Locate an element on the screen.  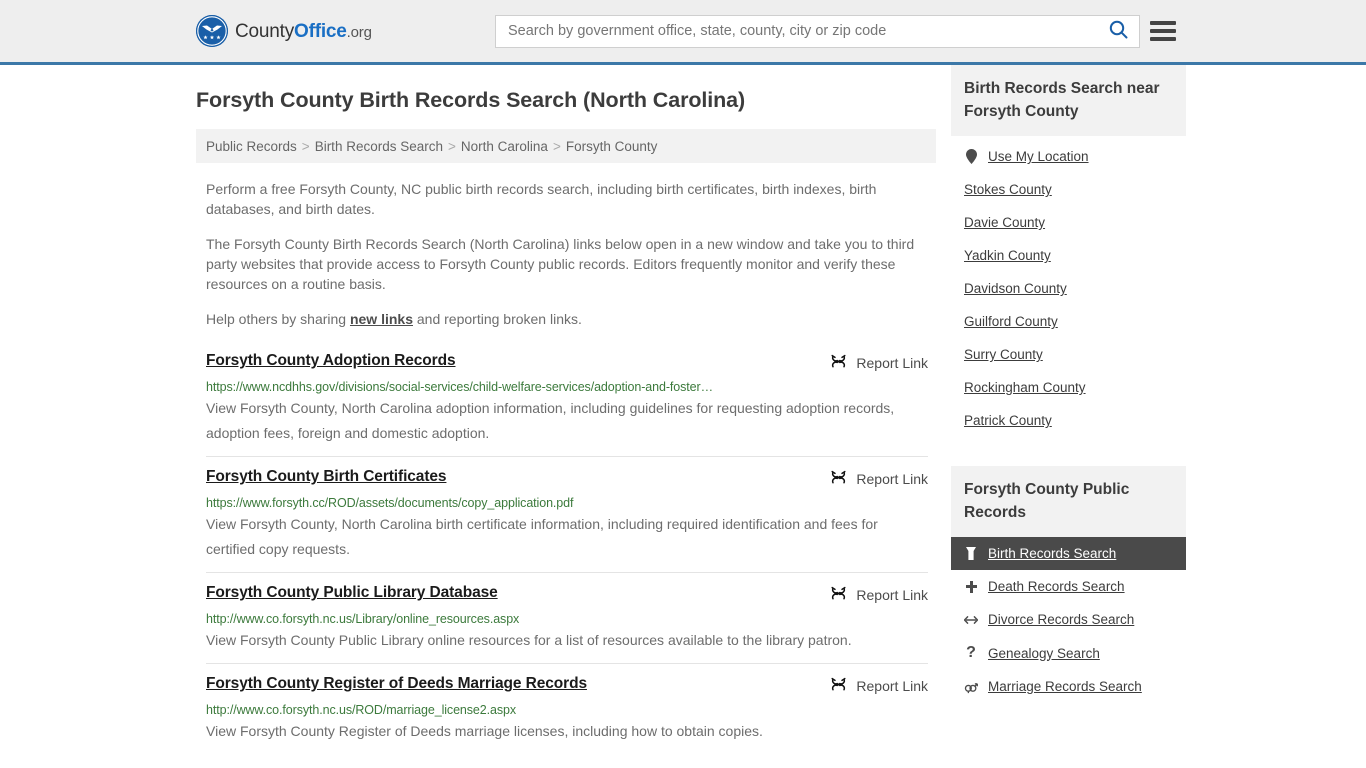
sidebar-item-guilford-county: Guilford County is located at coordinates (1068, 321).